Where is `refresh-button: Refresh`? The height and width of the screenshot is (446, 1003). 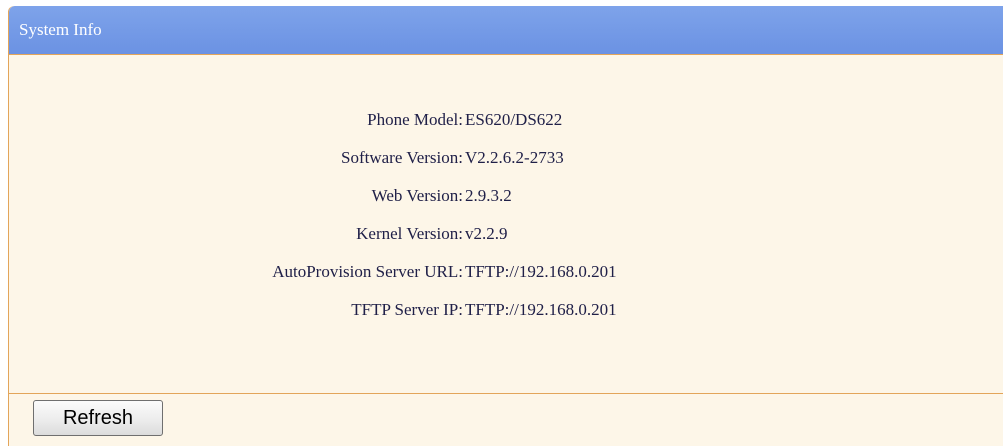 refresh-button: Refresh is located at coordinates (98, 418).